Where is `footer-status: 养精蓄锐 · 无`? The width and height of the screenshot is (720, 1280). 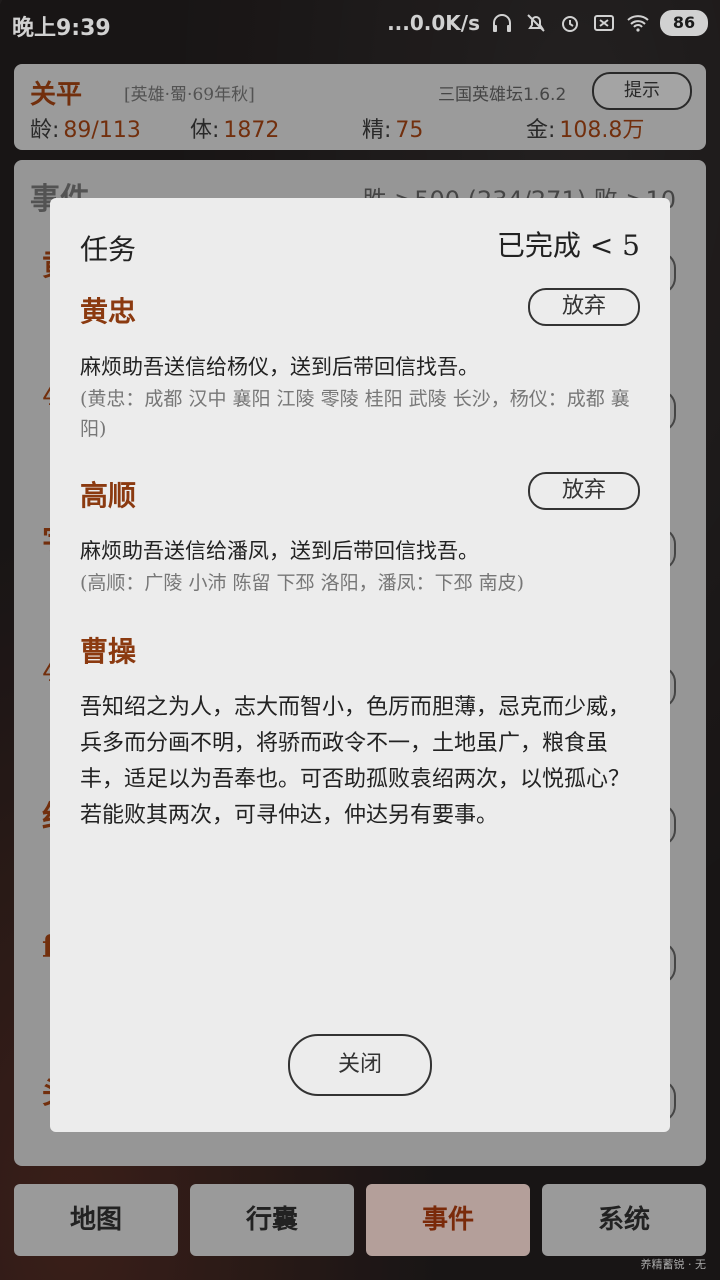 footer-status: 养精蓄锐 · 无 is located at coordinates (673, 1264).